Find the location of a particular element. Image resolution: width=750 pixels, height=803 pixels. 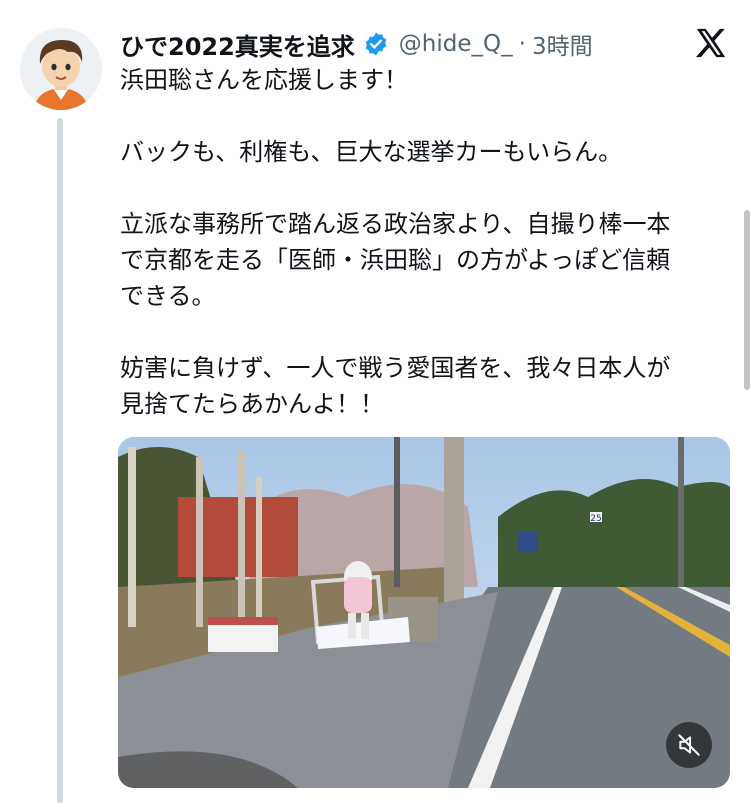

tweet-line: 立派な事務所で踏ん返る政治家より、自撮り棒一本 is located at coordinates (395, 224).